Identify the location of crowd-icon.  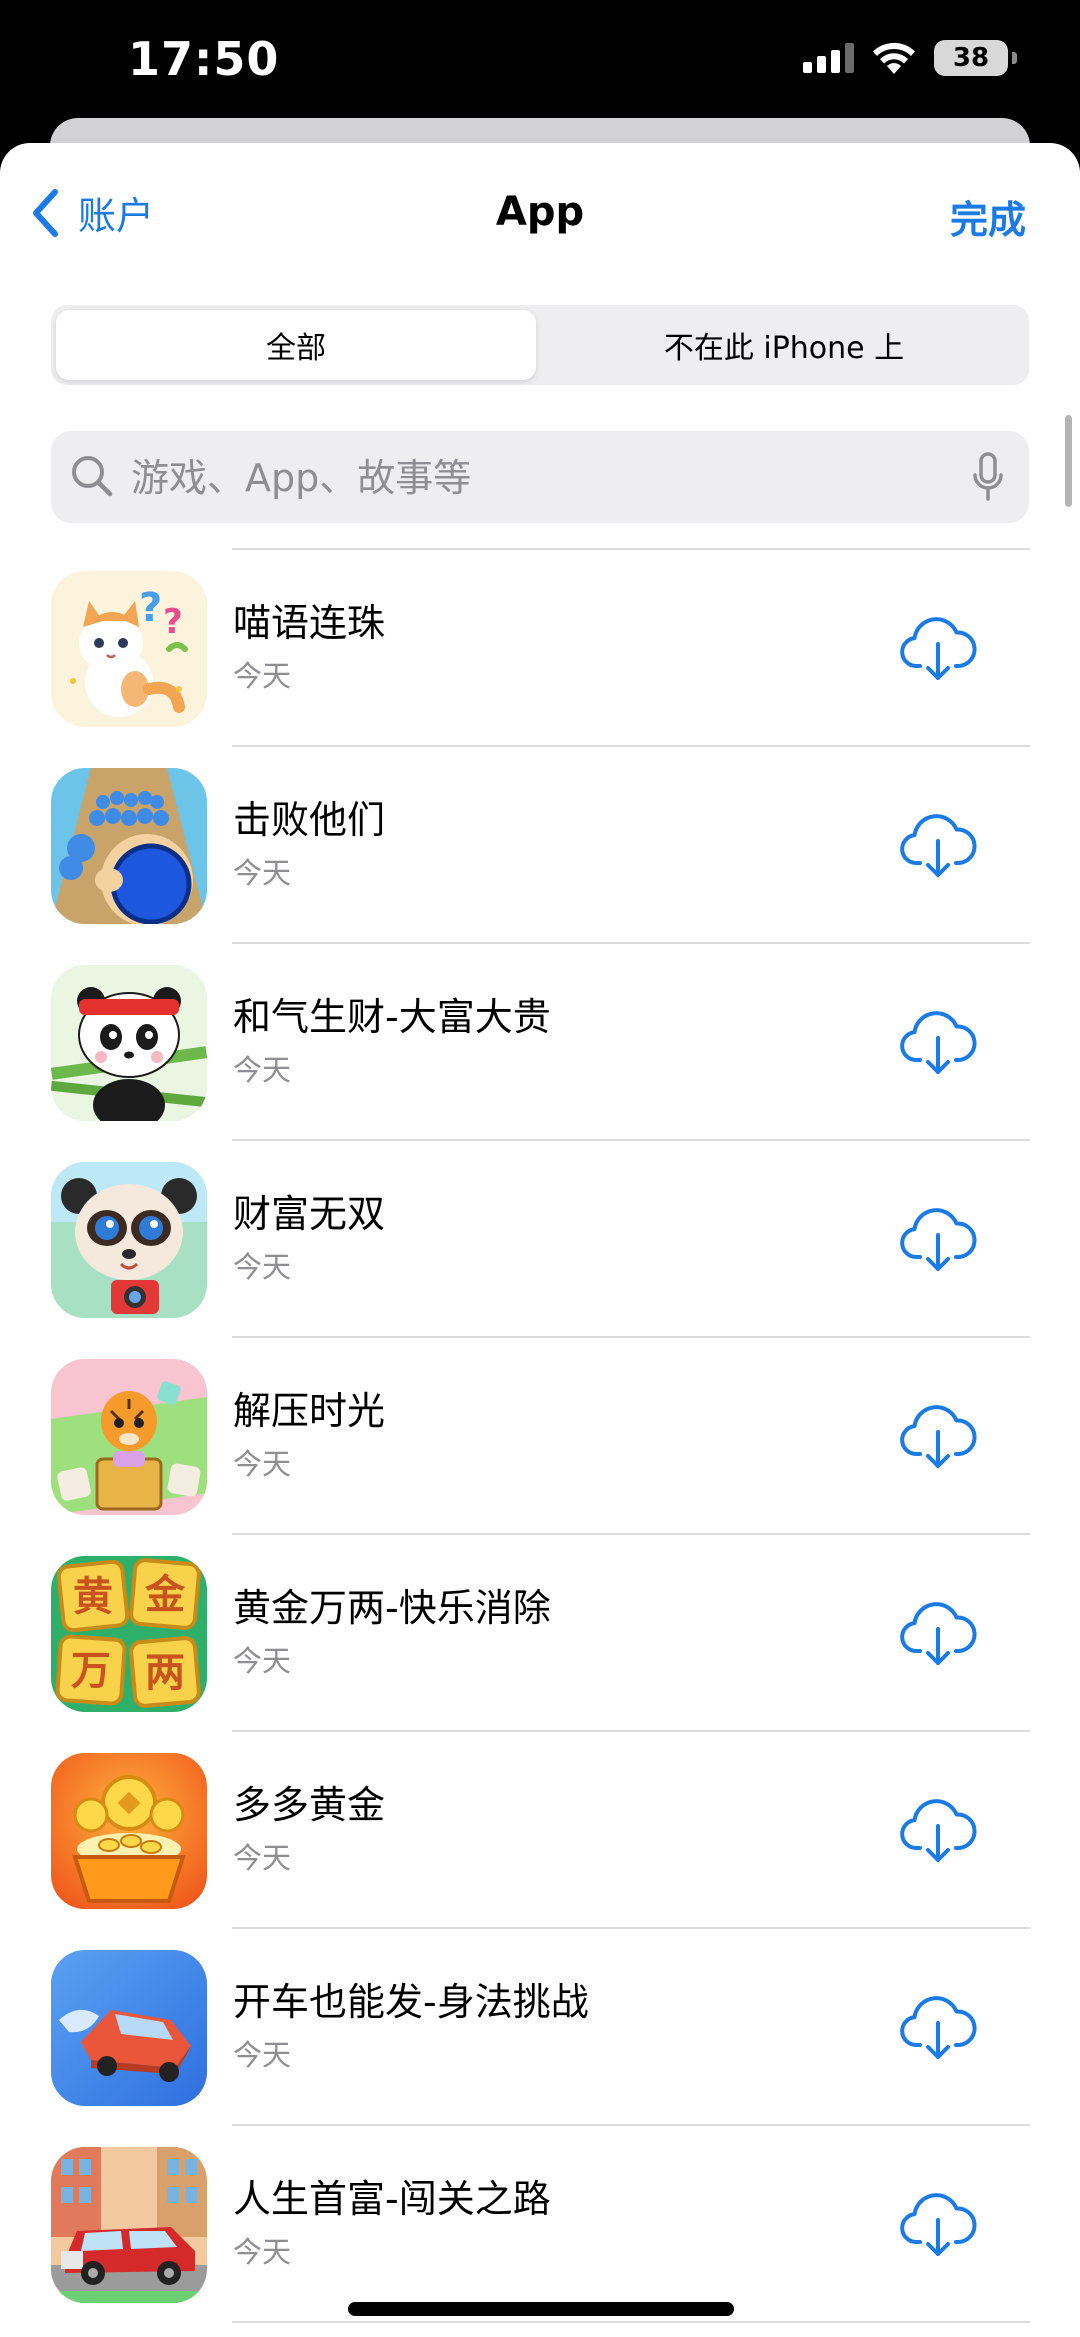
(129, 846).